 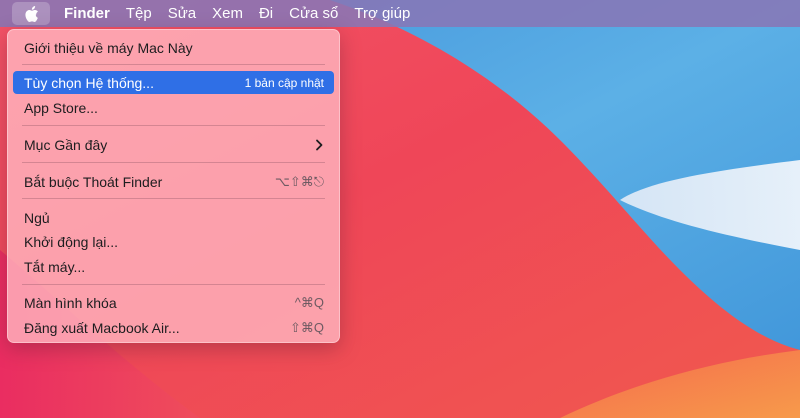 I want to click on menu-item-force-quit: Bắt buộc Thoát Finder ⌥⇧⌘⎋, so click(x=173, y=181).